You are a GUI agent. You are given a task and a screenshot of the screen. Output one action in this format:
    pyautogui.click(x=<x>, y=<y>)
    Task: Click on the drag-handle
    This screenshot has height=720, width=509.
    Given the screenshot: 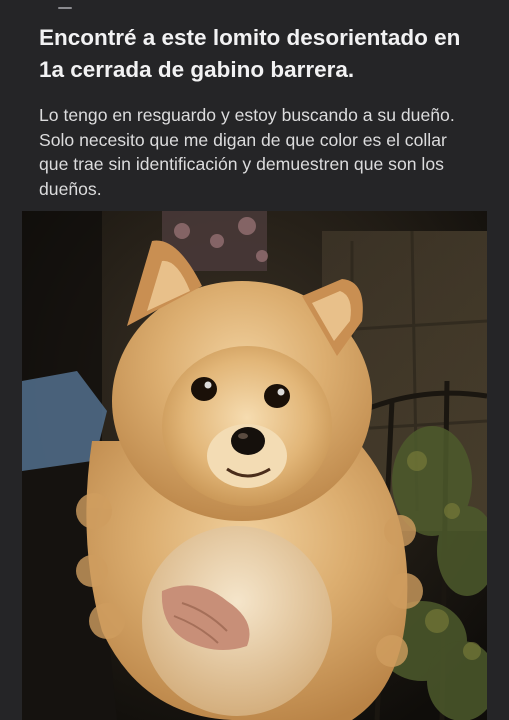 What is the action you would take?
    pyautogui.click(x=65, y=8)
    